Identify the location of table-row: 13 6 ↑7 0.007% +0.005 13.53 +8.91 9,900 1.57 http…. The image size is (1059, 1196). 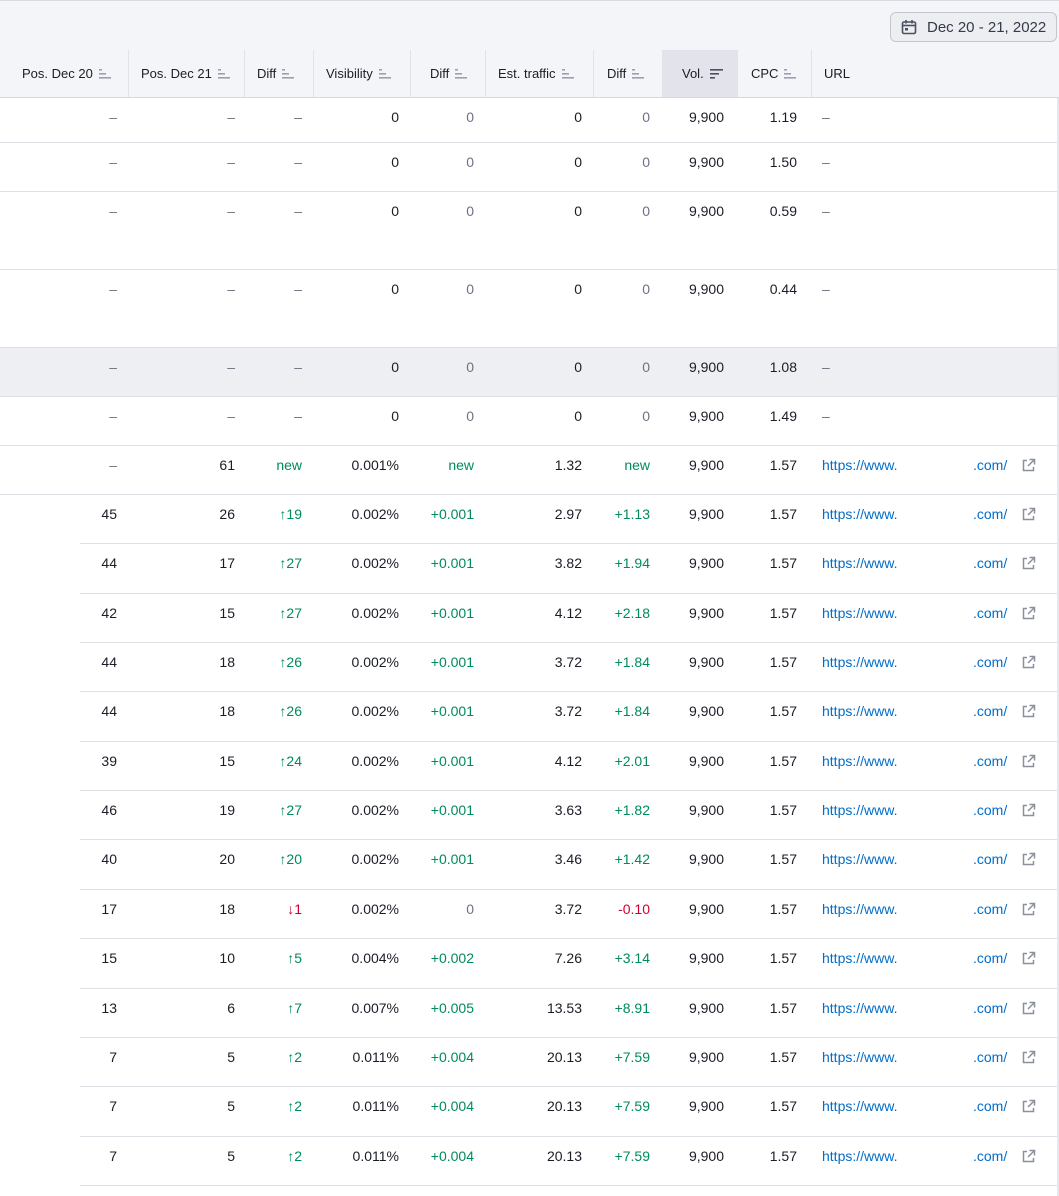
(529, 1013).